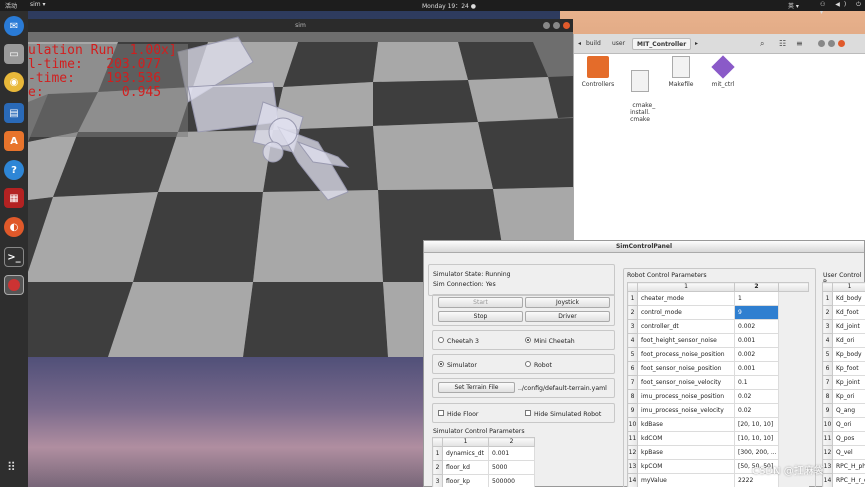 The width and height of the screenshot is (865, 487). What do you see at coordinates (756, 438) in the screenshot?
I see `param-value: [10, 10, 10]` at bounding box center [756, 438].